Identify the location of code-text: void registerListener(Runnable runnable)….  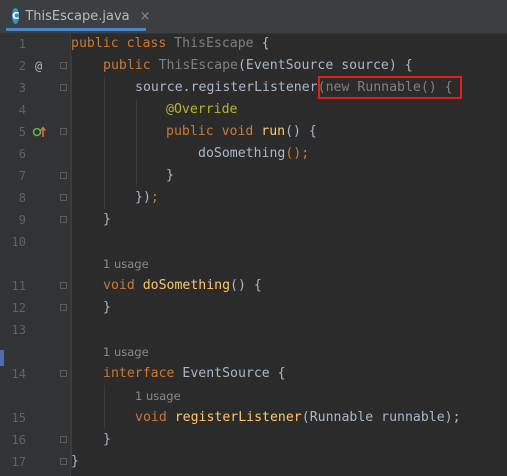
(298, 417).